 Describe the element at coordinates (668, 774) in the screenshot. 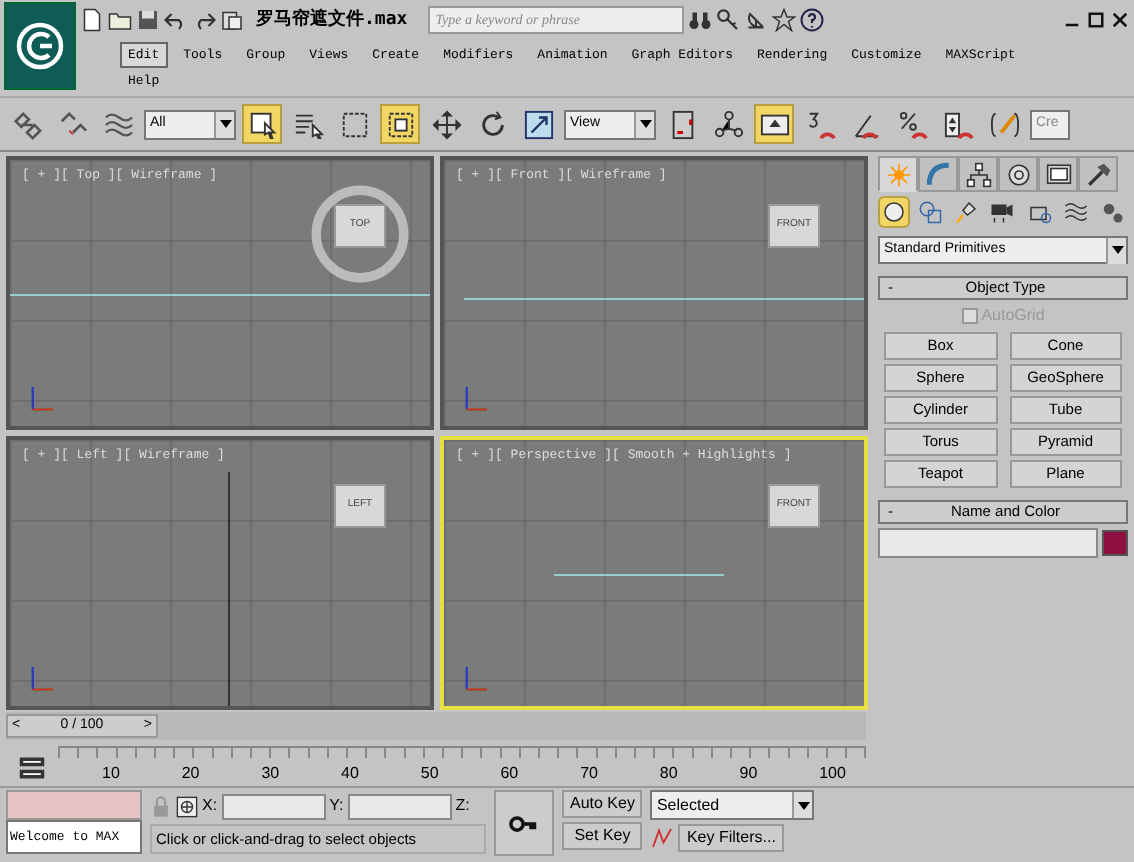

I see `tick-label: 80` at that location.